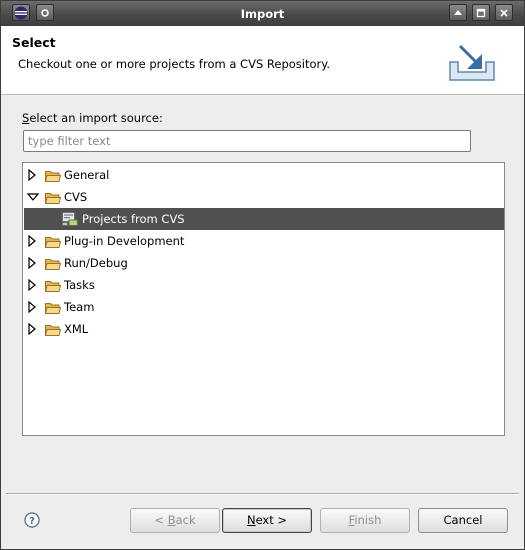  Describe the element at coordinates (175, 520) in the screenshot. I see `back-button: < Back` at that location.